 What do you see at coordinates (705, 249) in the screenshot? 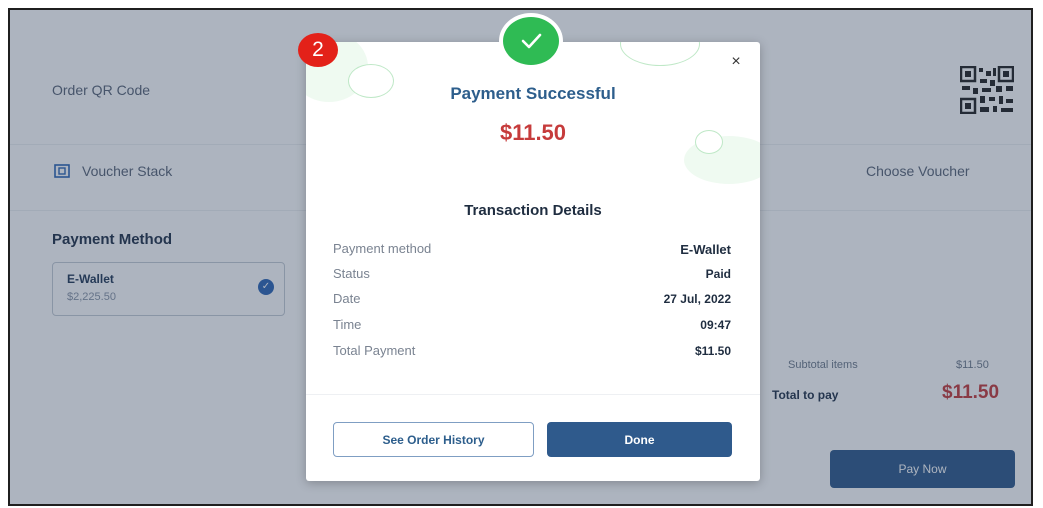
I see `detail-value: E-Wallet` at bounding box center [705, 249].